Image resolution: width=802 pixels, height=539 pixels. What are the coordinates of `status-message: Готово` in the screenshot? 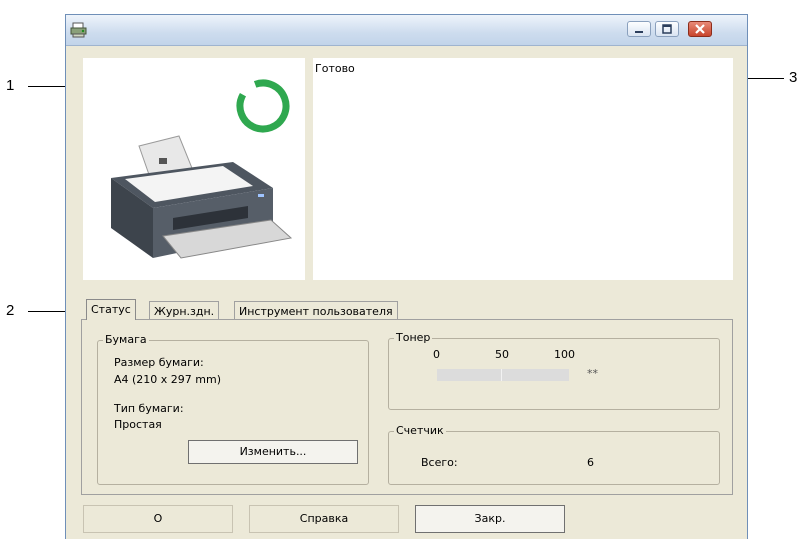 It's located at (335, 68).